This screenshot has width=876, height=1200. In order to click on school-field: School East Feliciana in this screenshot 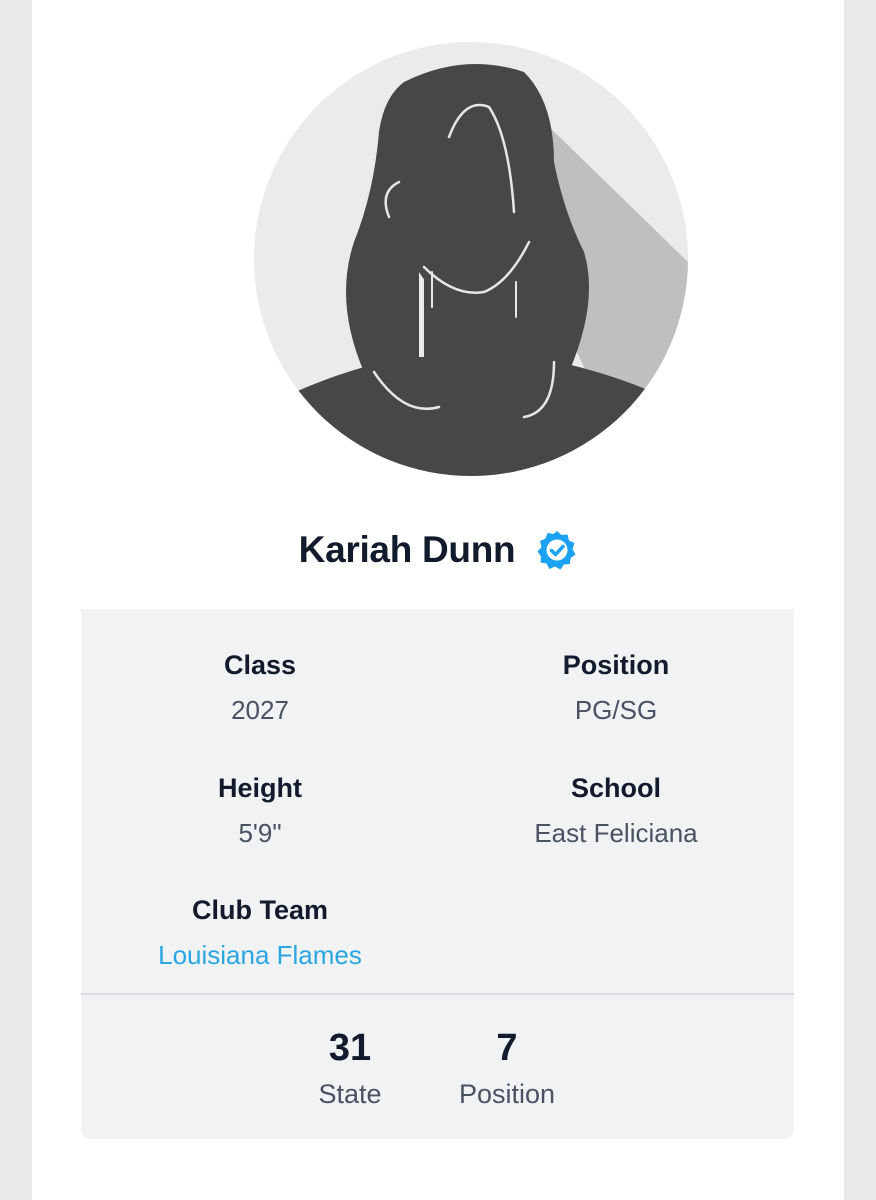, I will do `click(616, 810)`.